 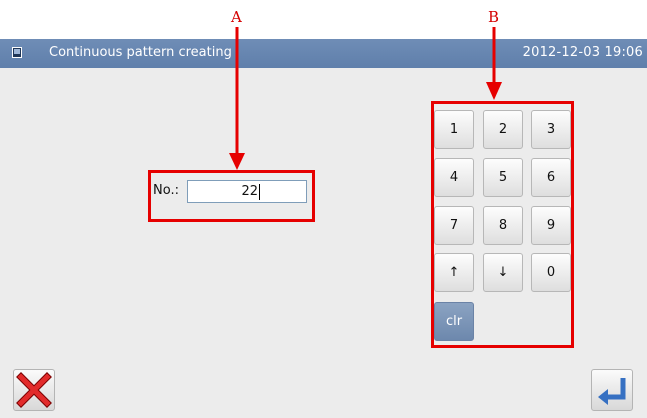 I want to click on key-3-button: 3, so click(x=551, y=129).